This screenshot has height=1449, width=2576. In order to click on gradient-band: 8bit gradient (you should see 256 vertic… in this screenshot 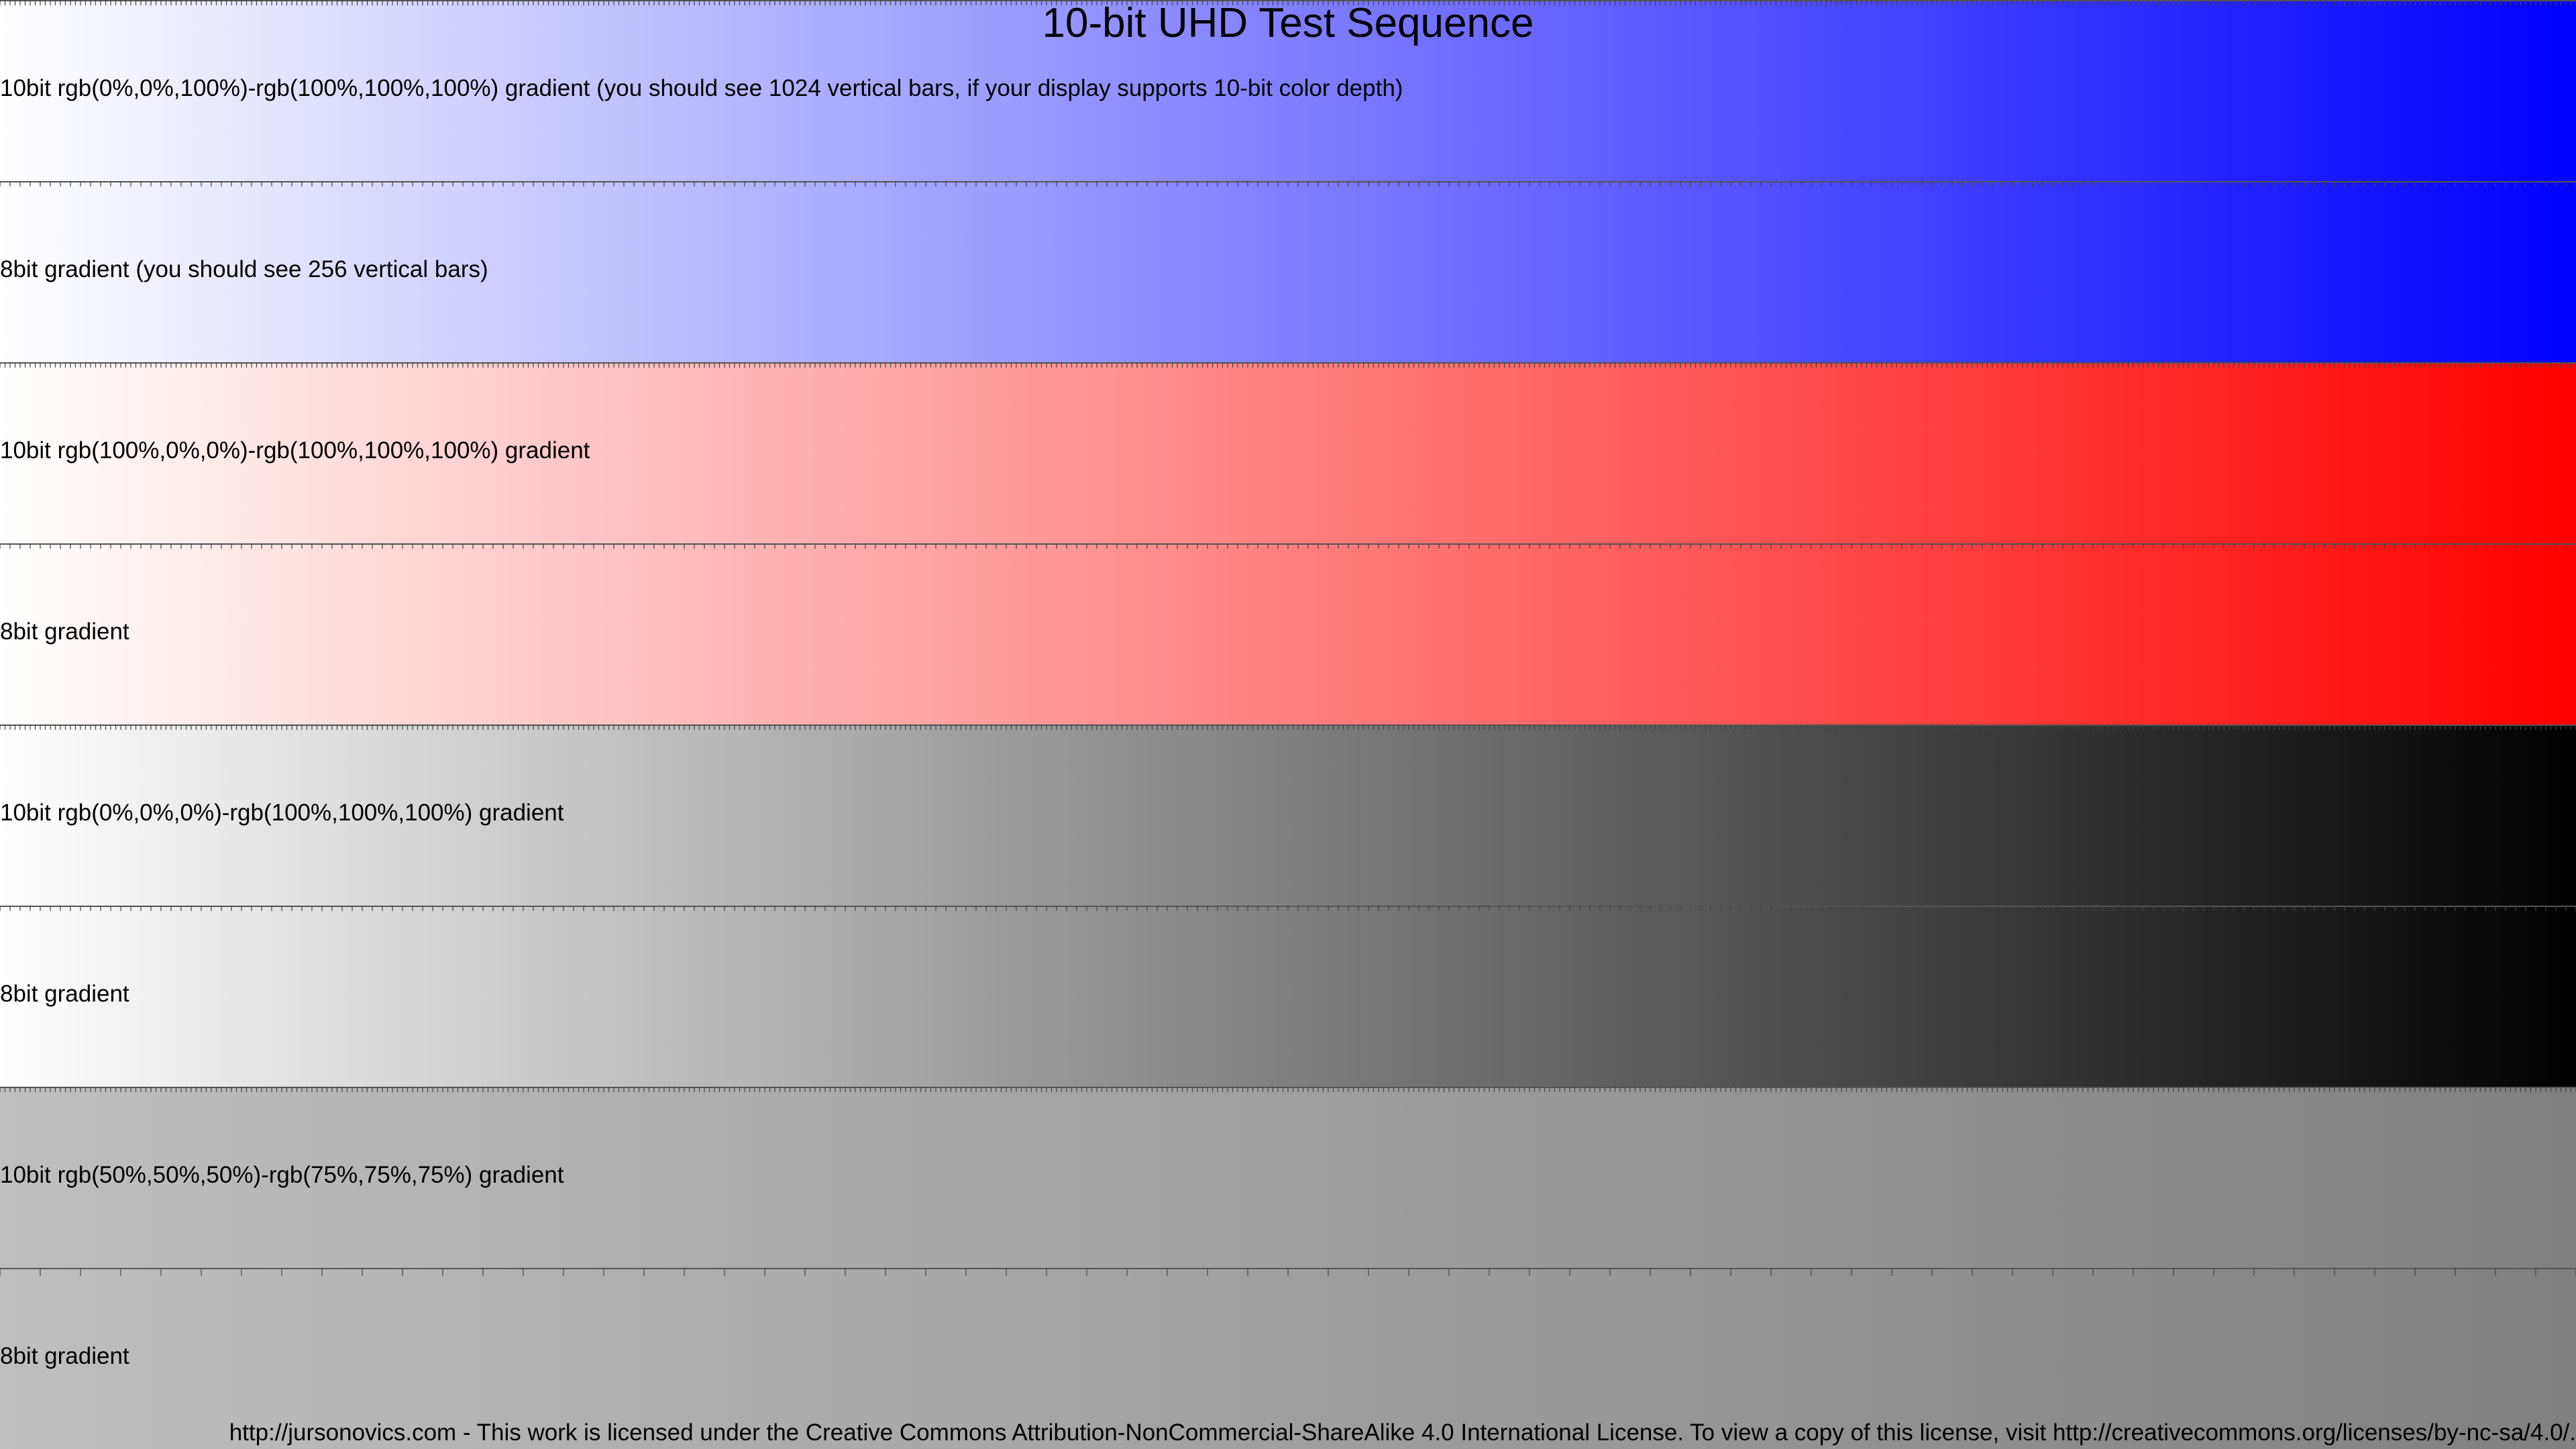, I will do `click(1288, 271)`.